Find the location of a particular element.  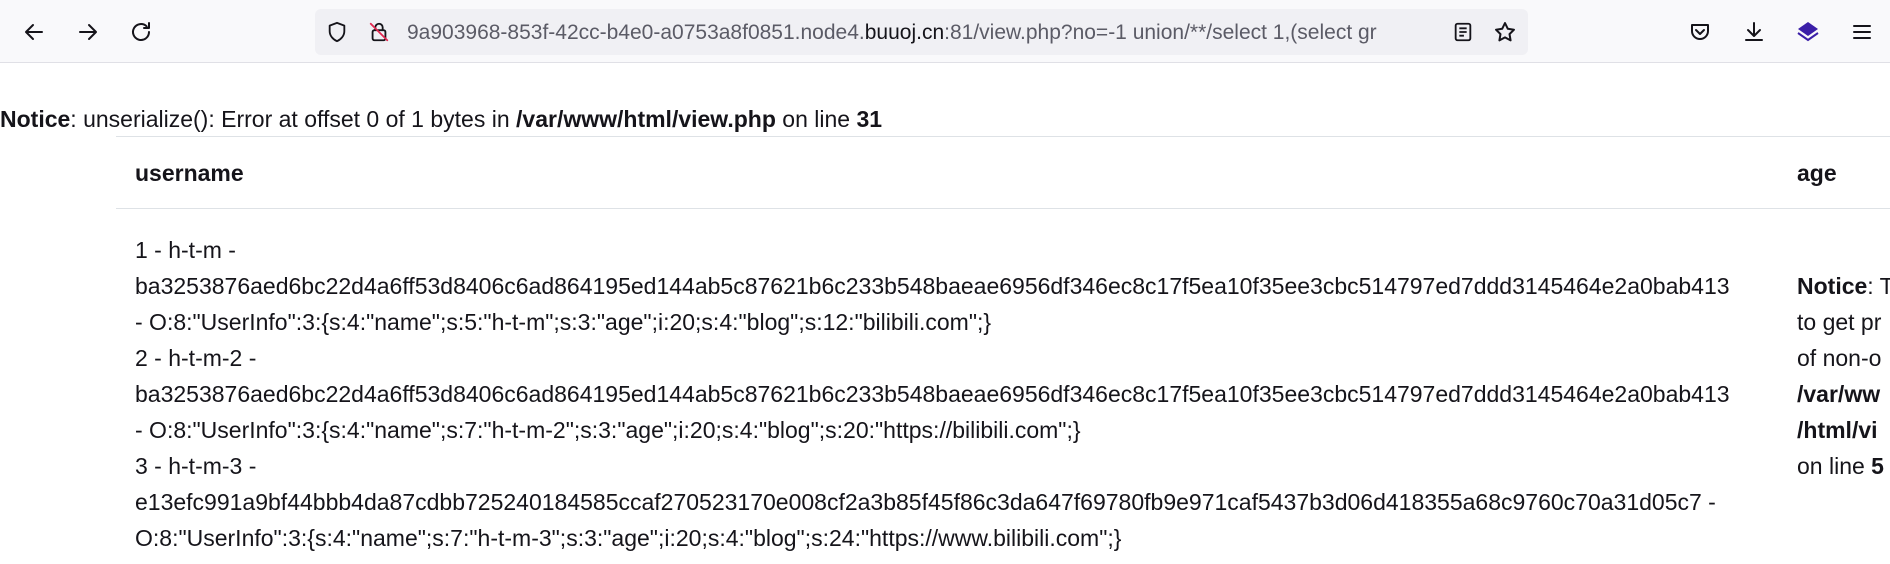

age-notice-line: /var/ww is located at coordinates (1839, 394).